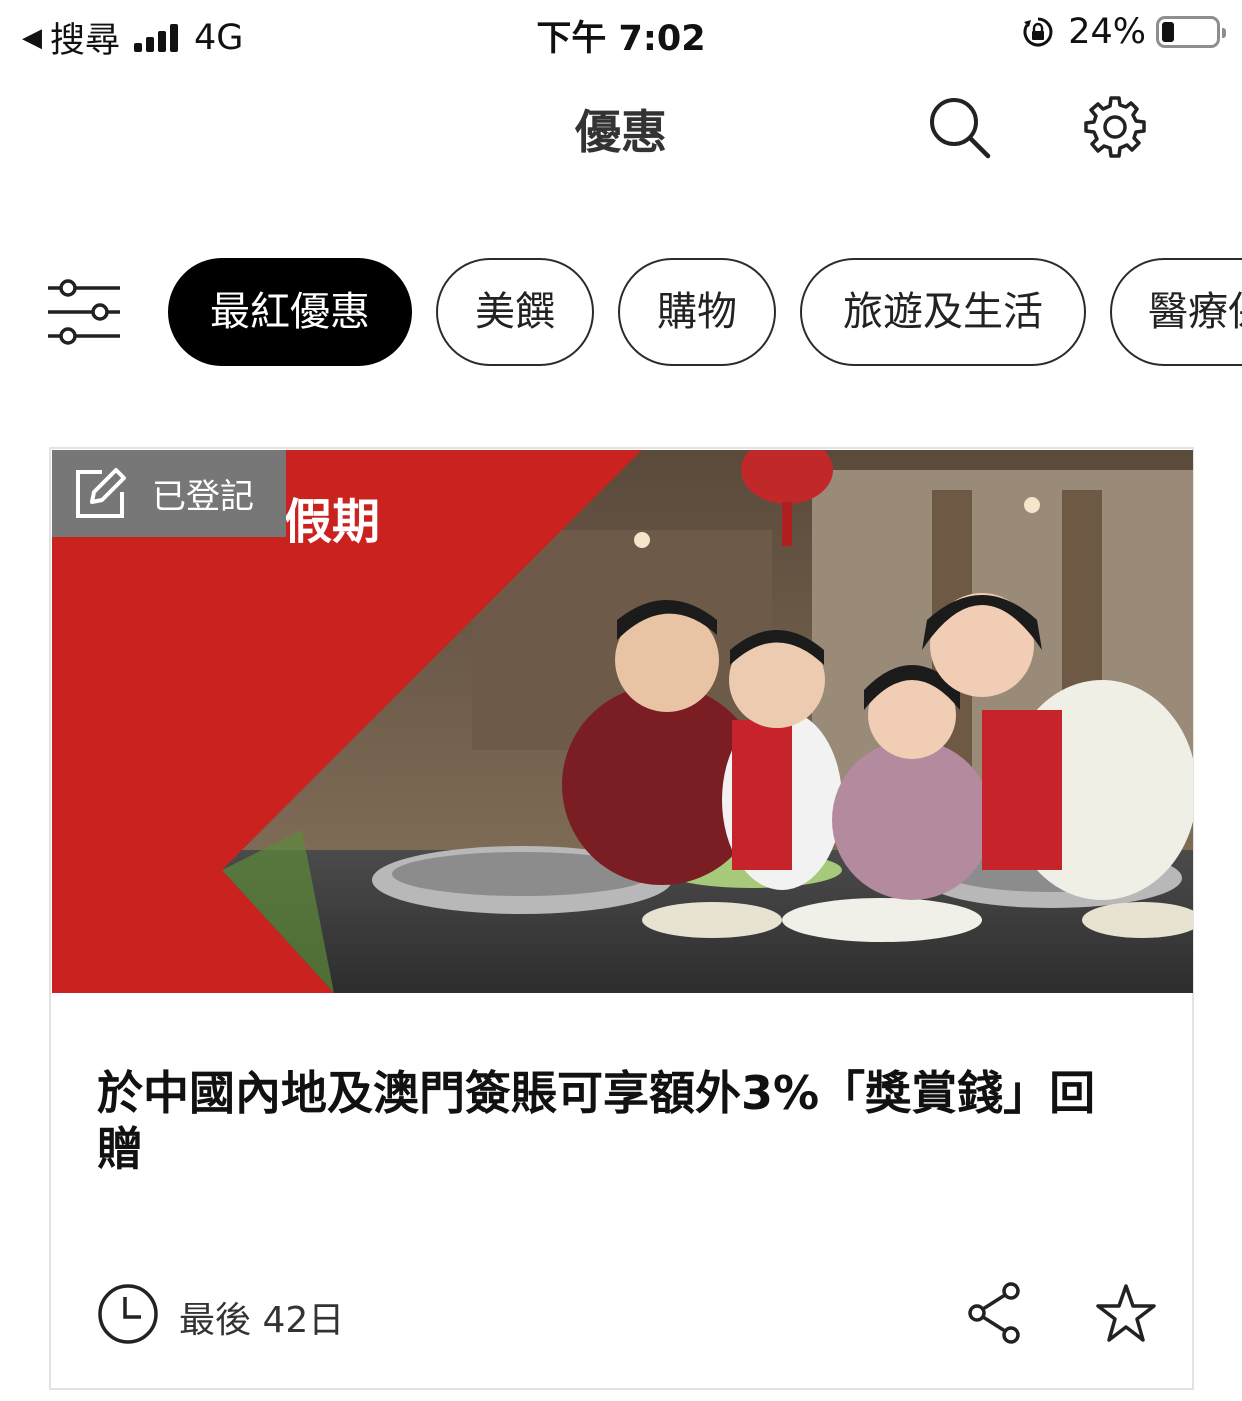 The image size is (1242, 1401). I want to click on registered-badge: 已登記, so click(169, 493).